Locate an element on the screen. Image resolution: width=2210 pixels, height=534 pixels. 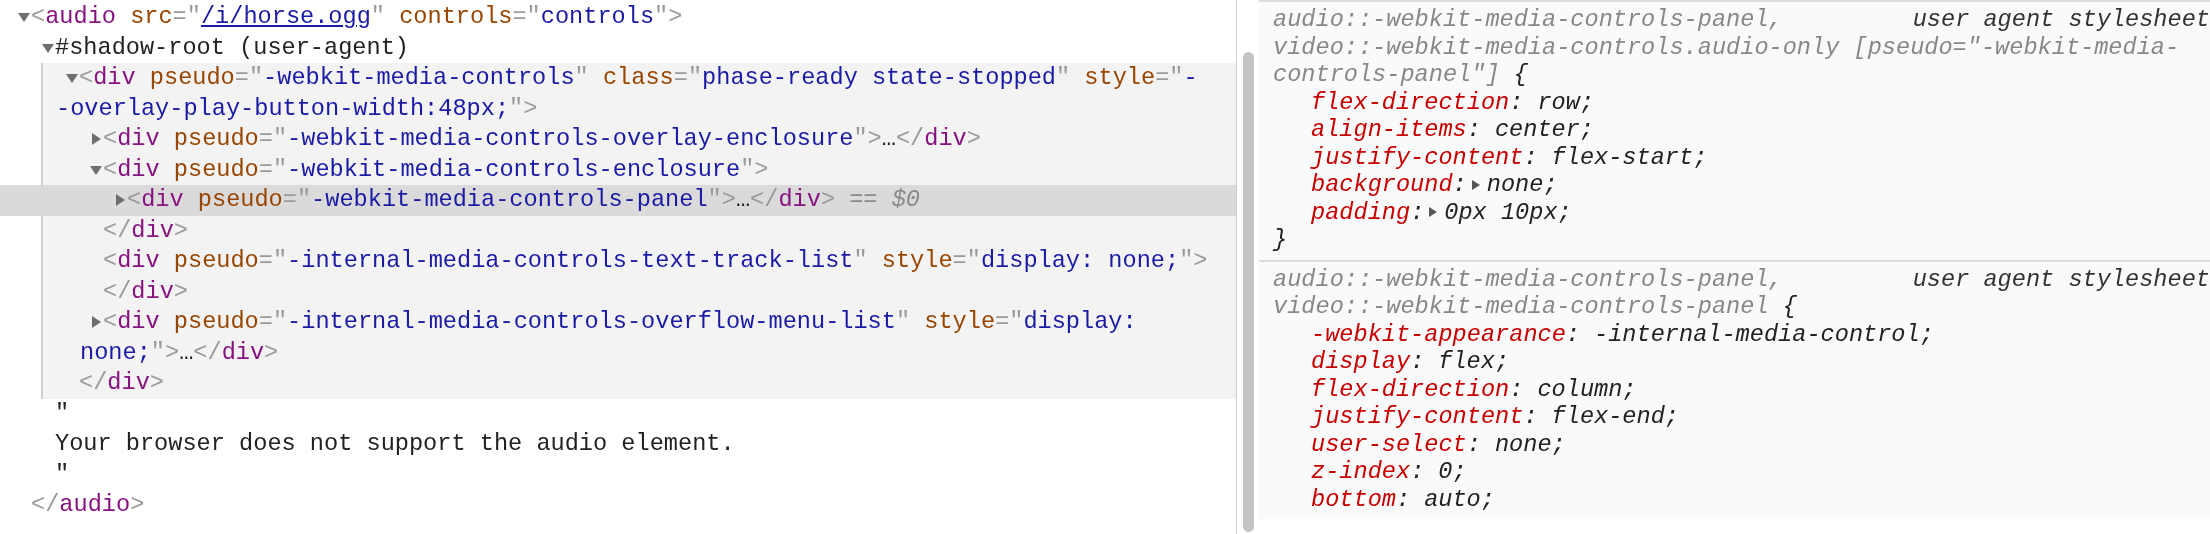
shadow-root-line: #shadow-root (user-agent) is located at coordinates (232, 47).